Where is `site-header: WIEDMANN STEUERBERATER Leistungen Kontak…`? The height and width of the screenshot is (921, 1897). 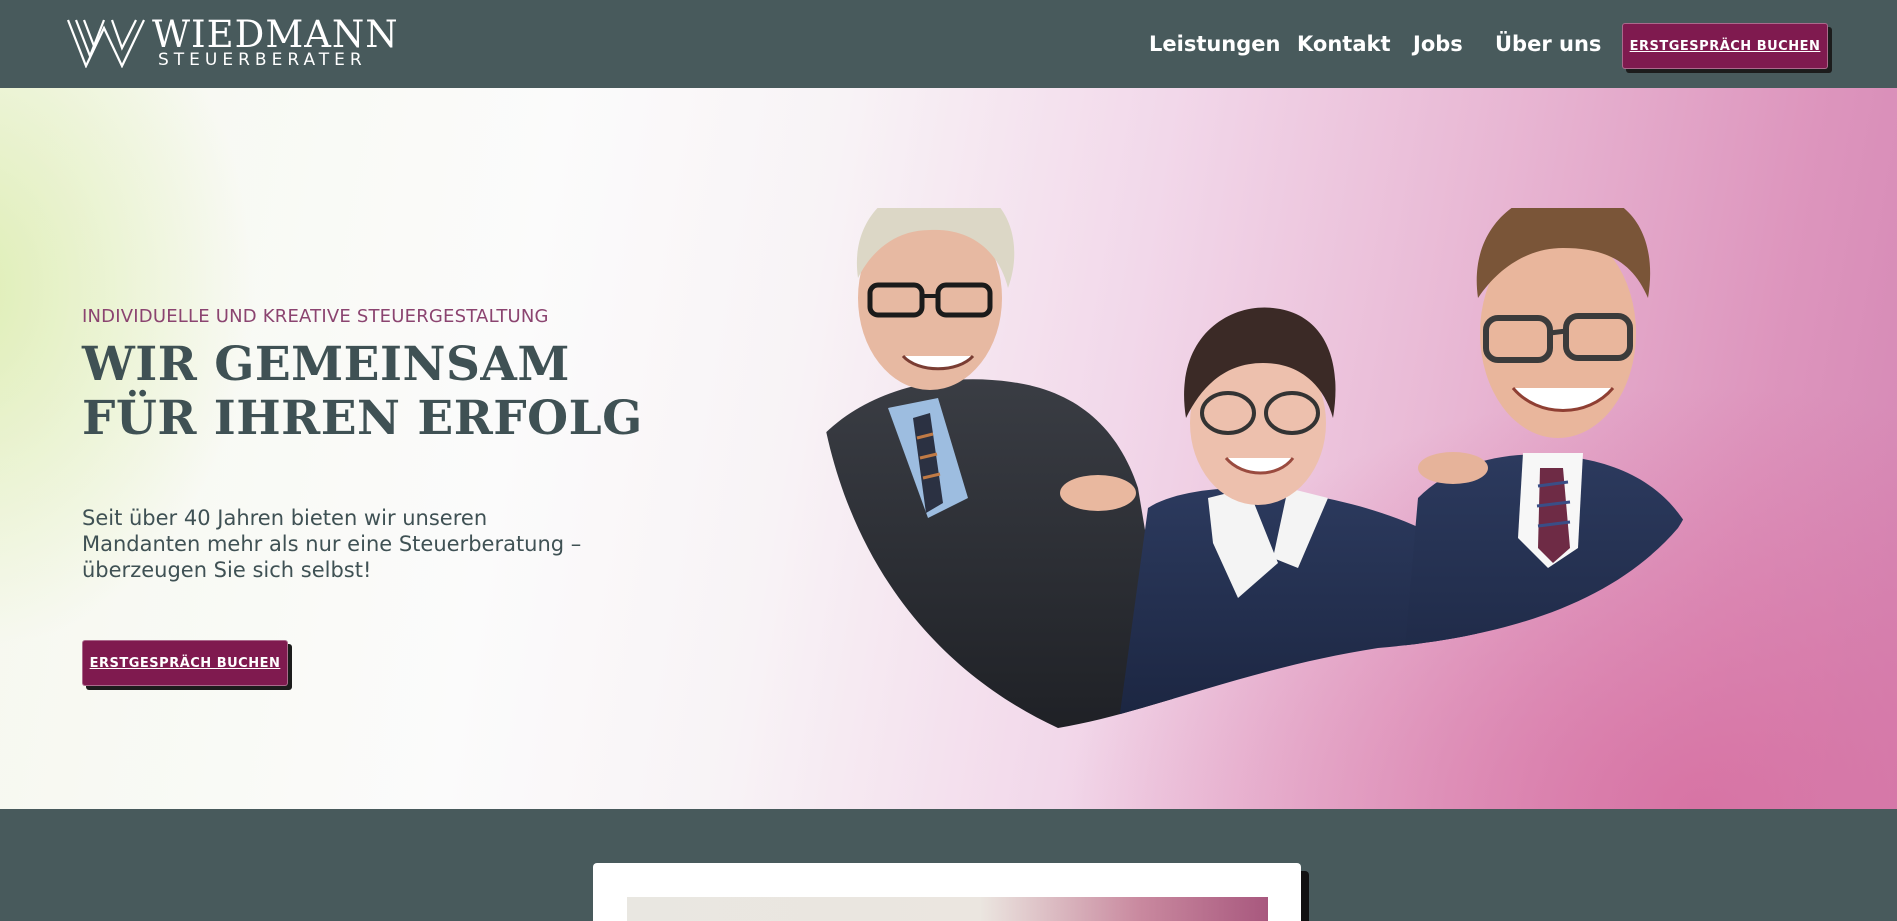 site-header: WIEDMANN STEUERBERATER Leistungen Kontak… is located at coordinates (948, 44).